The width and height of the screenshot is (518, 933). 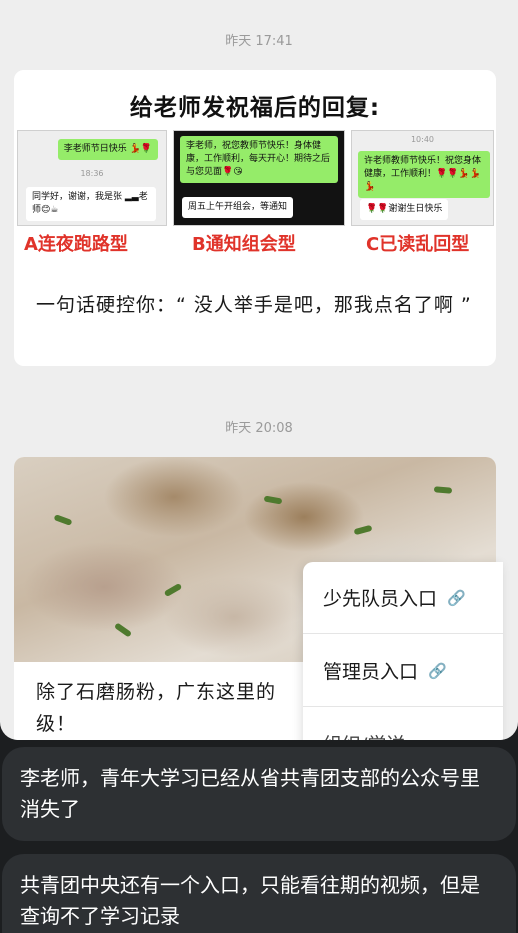 What do you see at coordinates (238, 207) in the screenshot?
I see `chat-bubble: 周五上午开组会，等通知` at bounding box center [238, 207].